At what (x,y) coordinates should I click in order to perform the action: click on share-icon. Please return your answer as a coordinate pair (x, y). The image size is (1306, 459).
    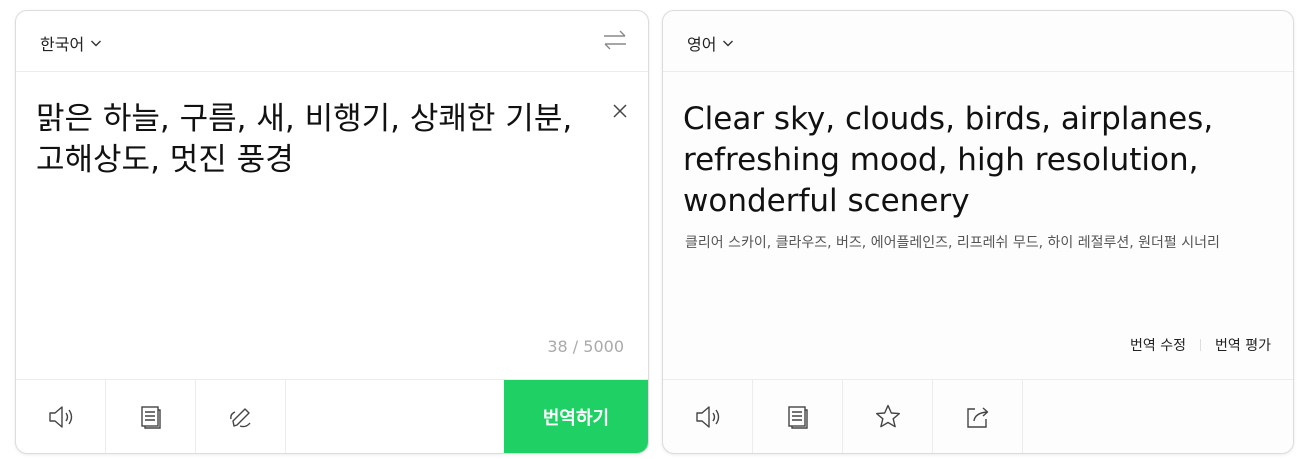
    Looking at the image, I should click on (977, 417).